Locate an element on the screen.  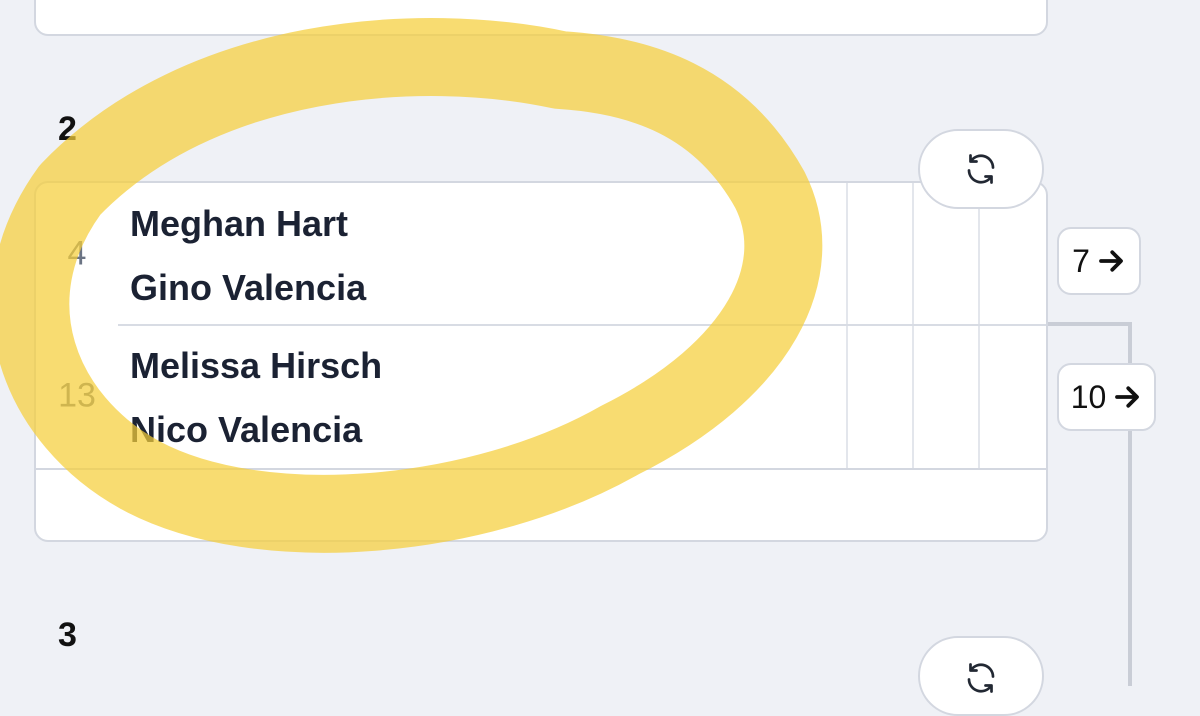
bracket-connector-horizontal is located at coordinates (1089, 324).